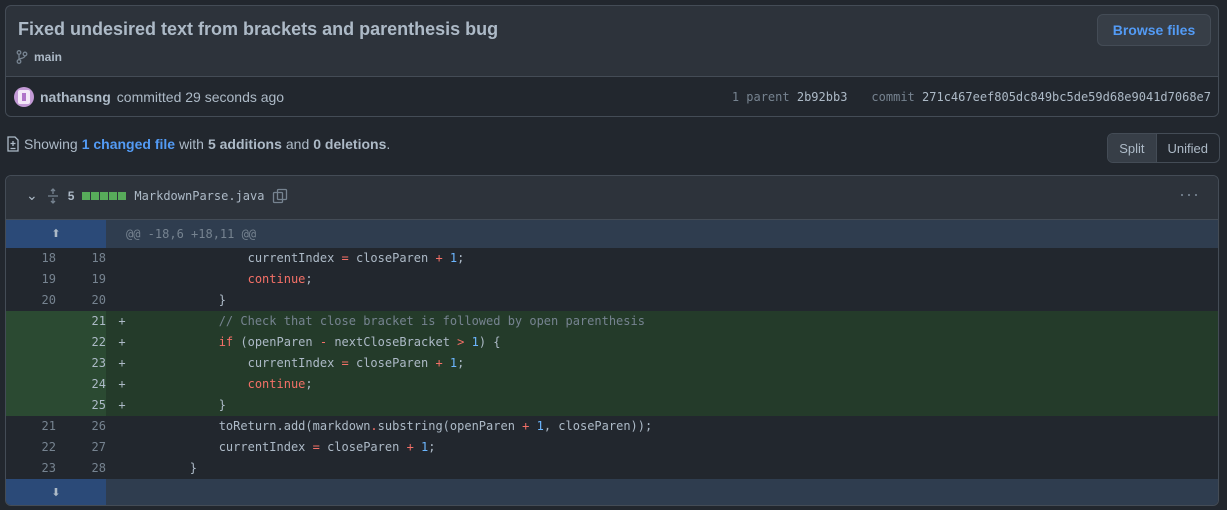 Image resolution: width=1227 pixels, height=510 pixels. I want to click on file-diff-icon, so click(13, 144).